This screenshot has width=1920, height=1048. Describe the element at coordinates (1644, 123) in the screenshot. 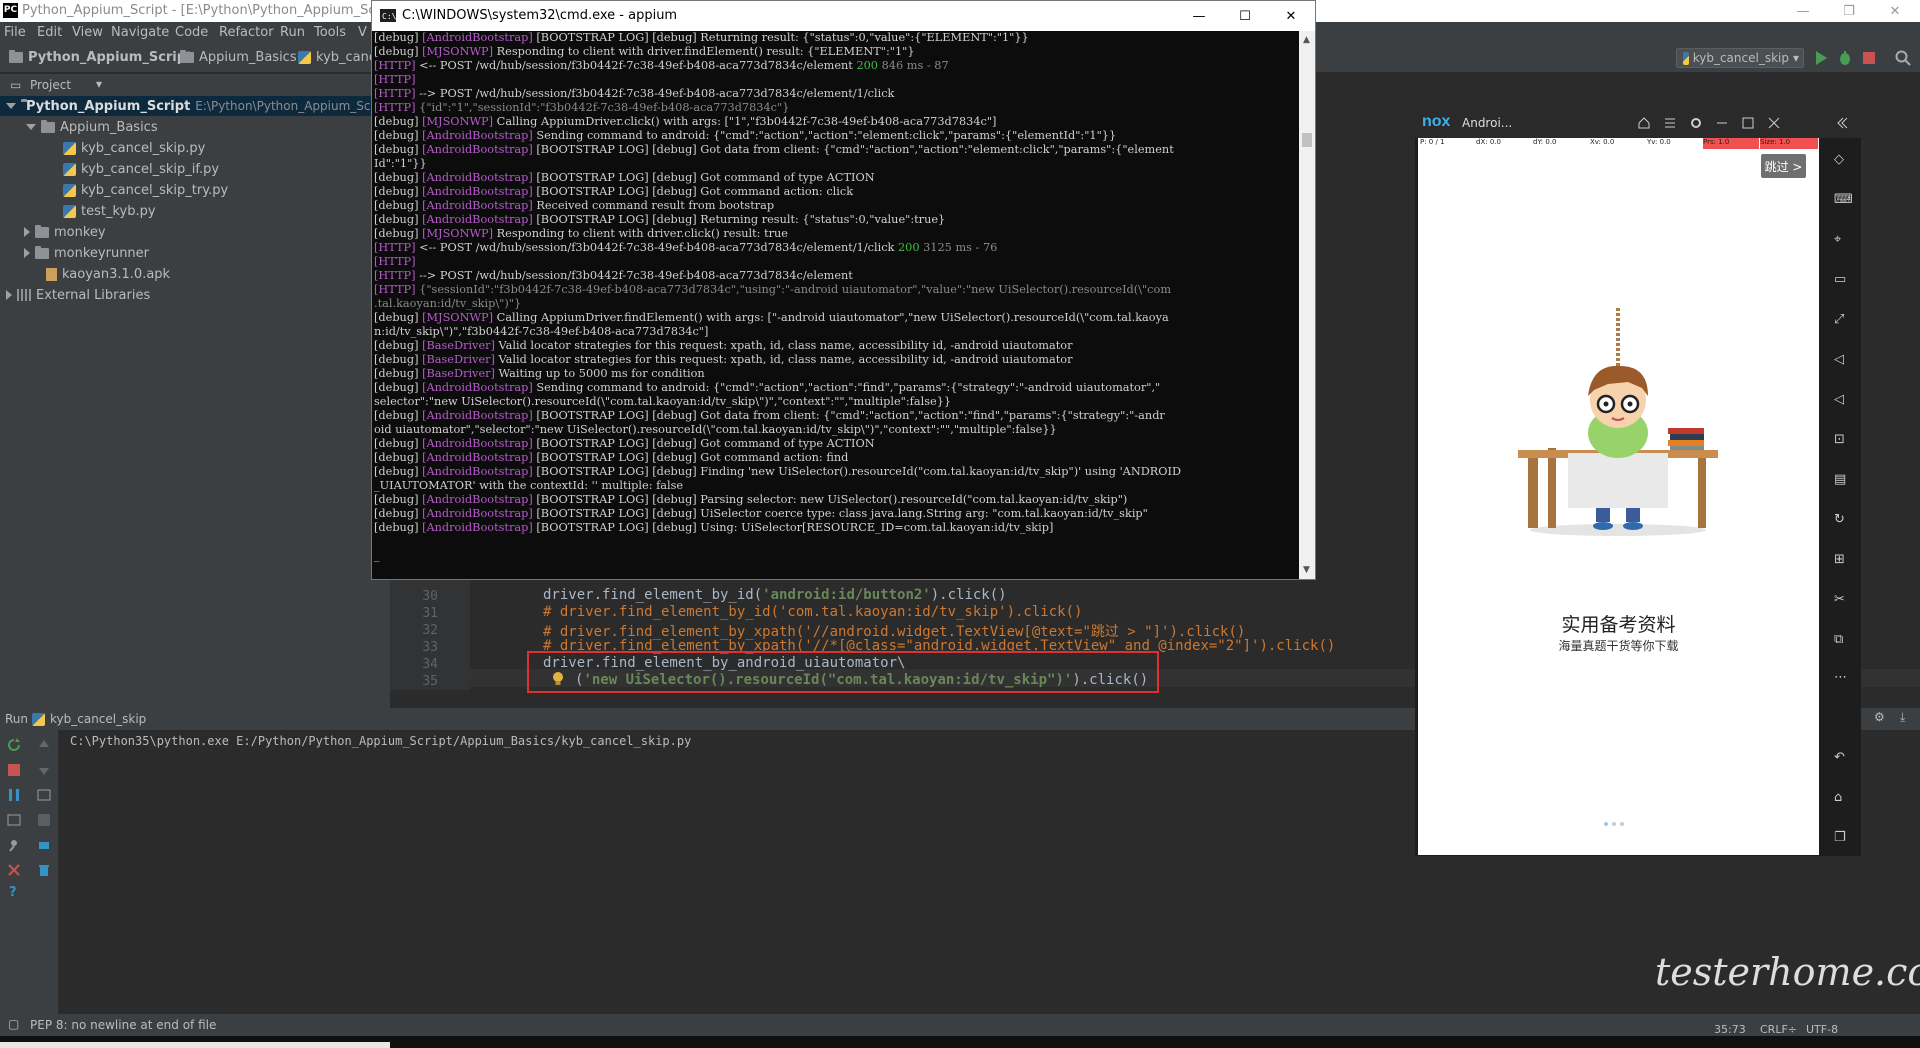

I see `home-icon` at that location.